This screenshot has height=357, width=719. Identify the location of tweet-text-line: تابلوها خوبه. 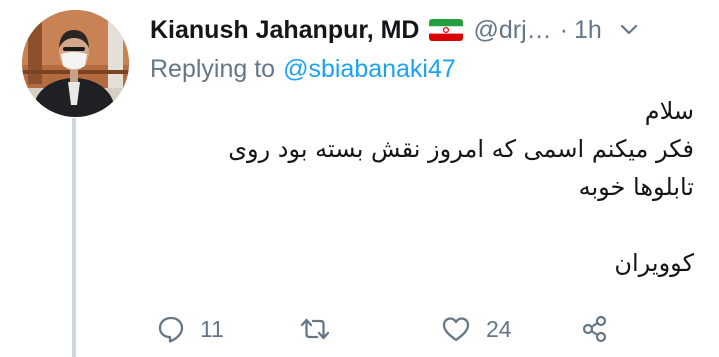
(636, 187).